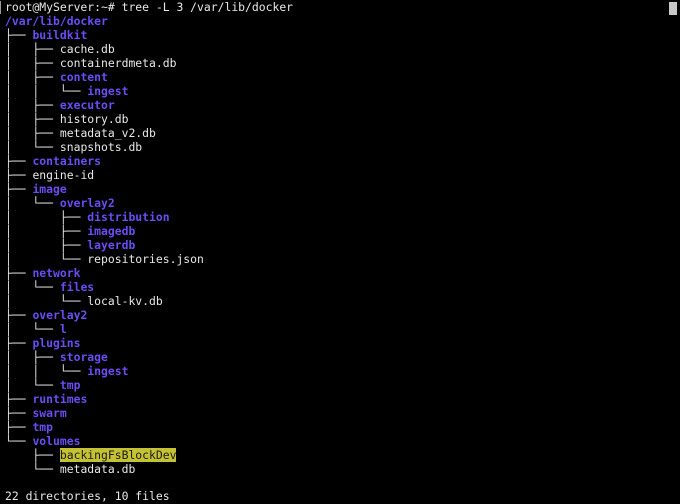  I want to click on tree-line: │ └── l, so click(36, 329).